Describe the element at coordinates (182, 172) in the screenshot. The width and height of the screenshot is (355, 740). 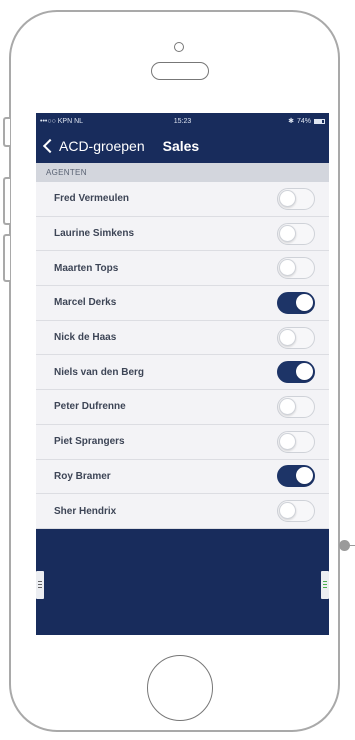
I see `section-header: AGENTEN` at that location.